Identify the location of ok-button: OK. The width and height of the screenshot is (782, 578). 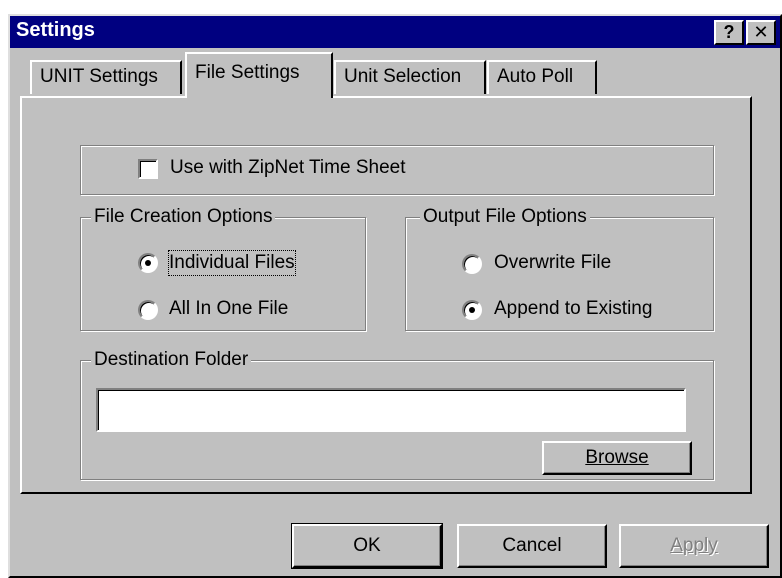
(367, 546).